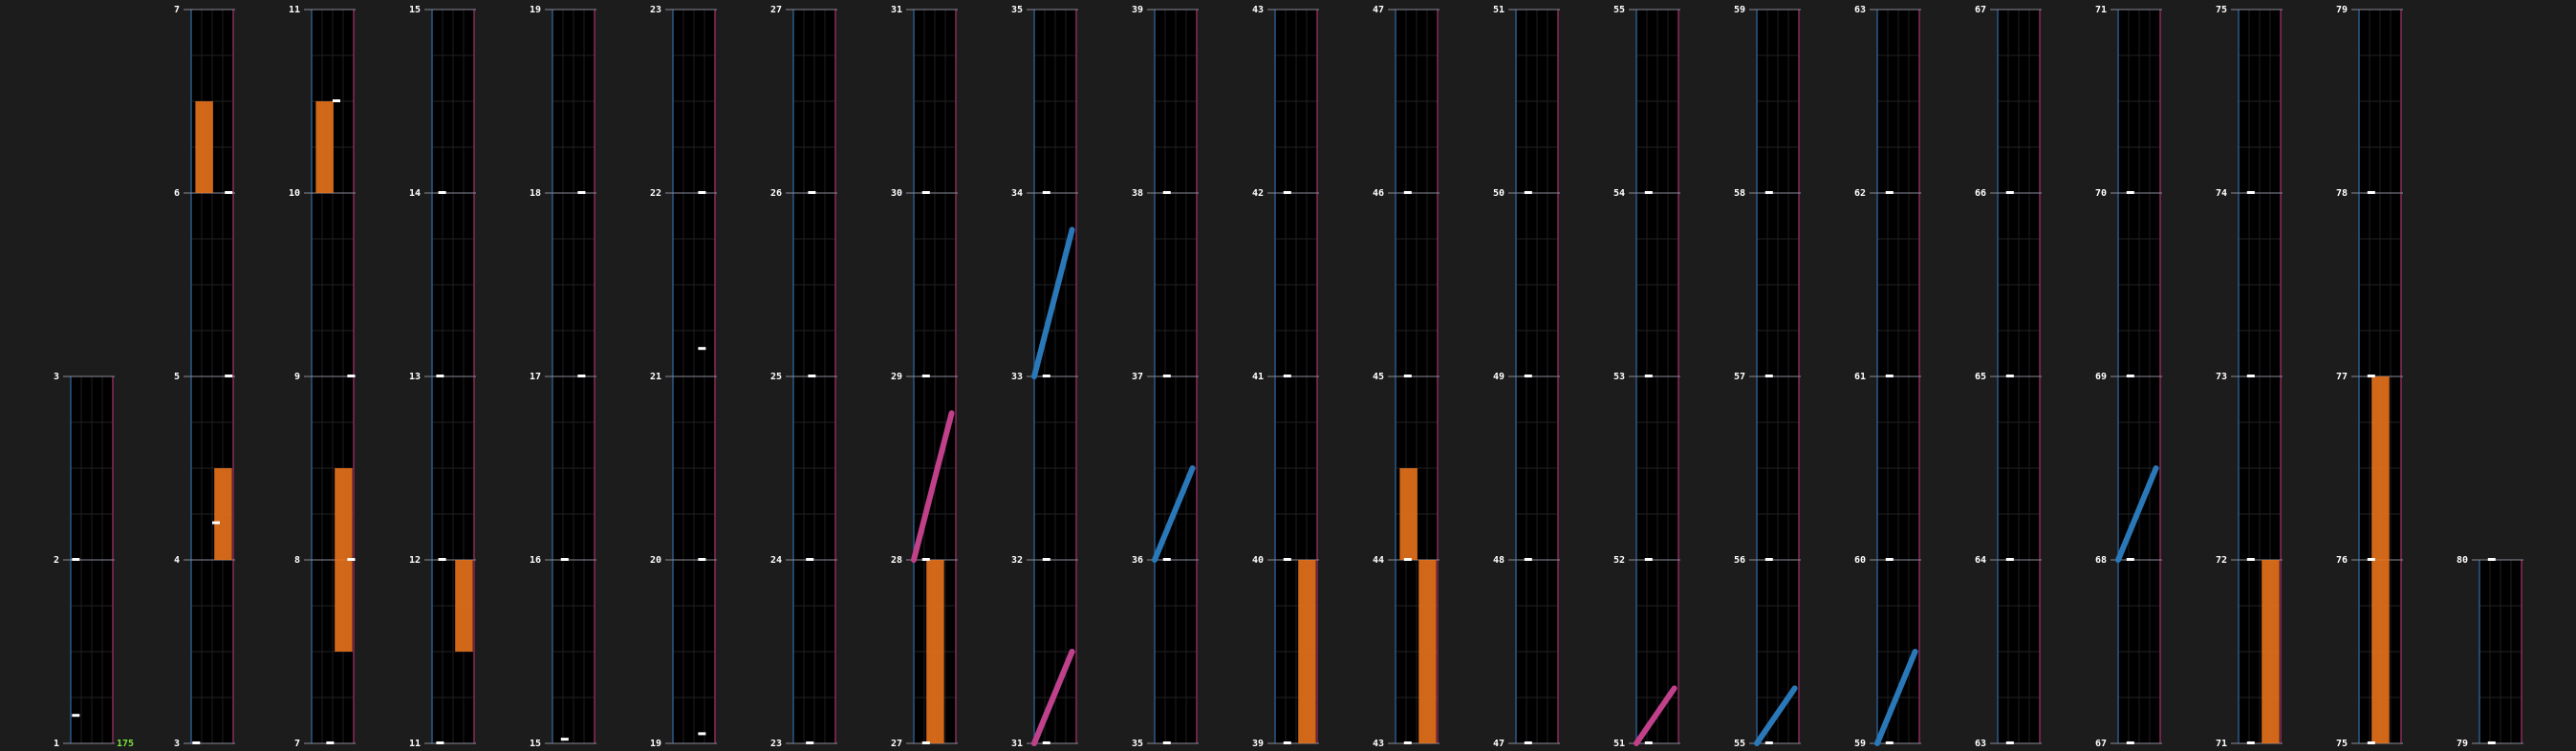  What do you see at coordinates (2101, 10) in the screenshot?
I see `measure-number: 71` at bounding box center [2101, 10].